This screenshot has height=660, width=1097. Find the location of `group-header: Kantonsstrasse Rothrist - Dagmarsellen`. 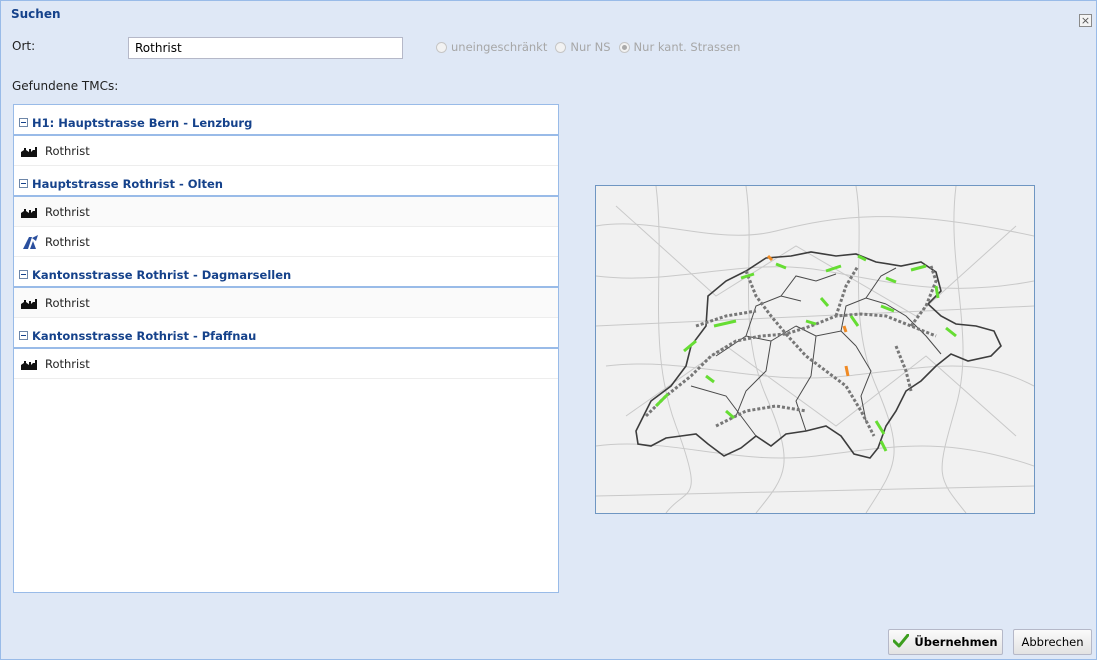

group-header: Kantonsstrasse Rothrist - Dagmarsellen is located at coordinates (286, 272).